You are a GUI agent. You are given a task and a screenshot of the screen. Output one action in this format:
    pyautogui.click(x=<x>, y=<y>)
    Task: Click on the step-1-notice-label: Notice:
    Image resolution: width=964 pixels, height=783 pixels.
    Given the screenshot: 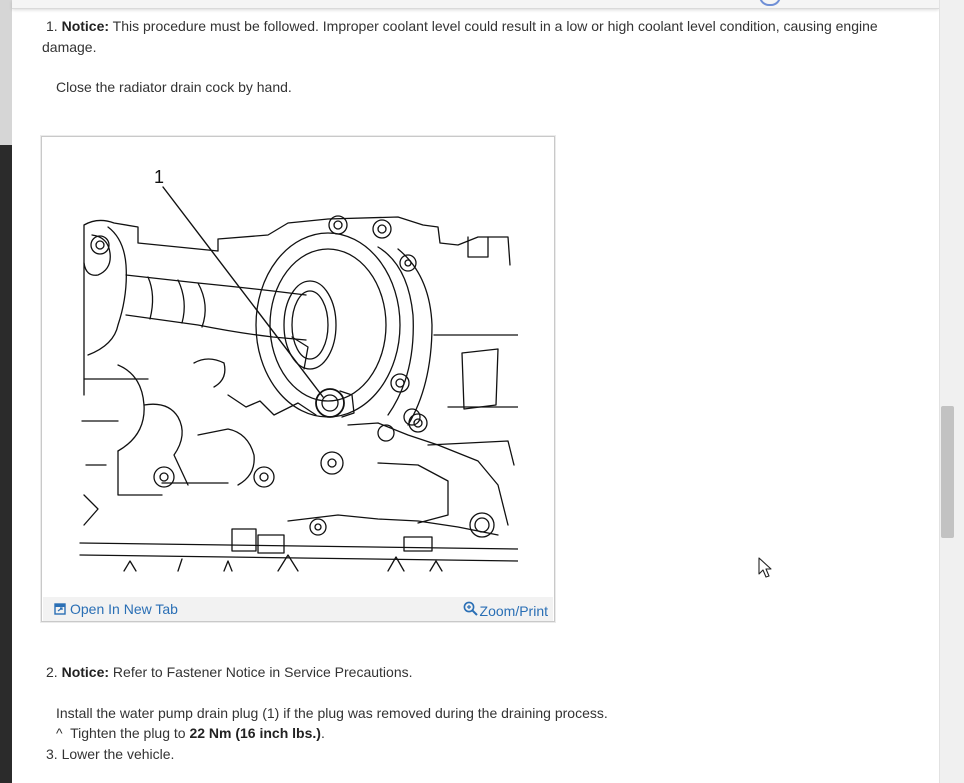 What is the action you would take?
    pyautogui.click(x=85, y=26)
    